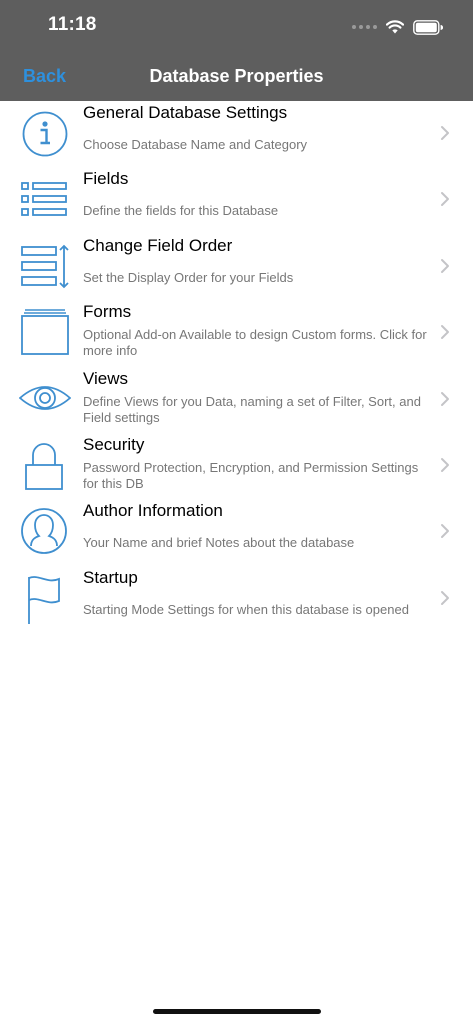 This screenshot has height=1024, width=473. I want to click on battery-icon, so click(428, 27).